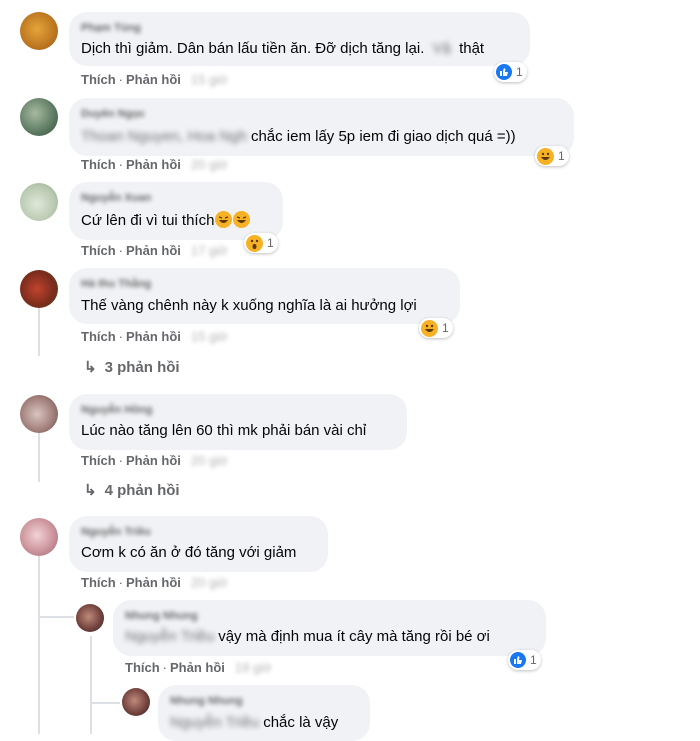 The height and width of the screenshot is (741, 700). I want to click on blurred-text: Vậ, so click(441, 48).